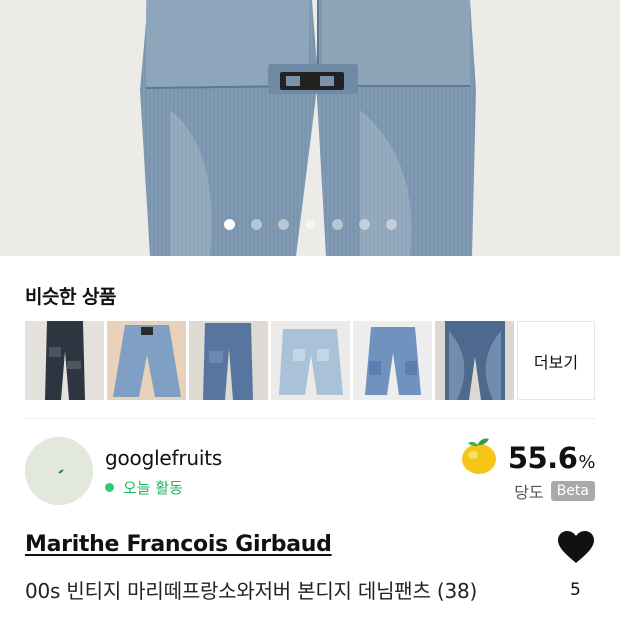 Image resolution: width=620 pixels, height=620 pixels. Describe the element at coordinates (572, 491) in the screenshot. I see `beta-badge: Beta` at that location.